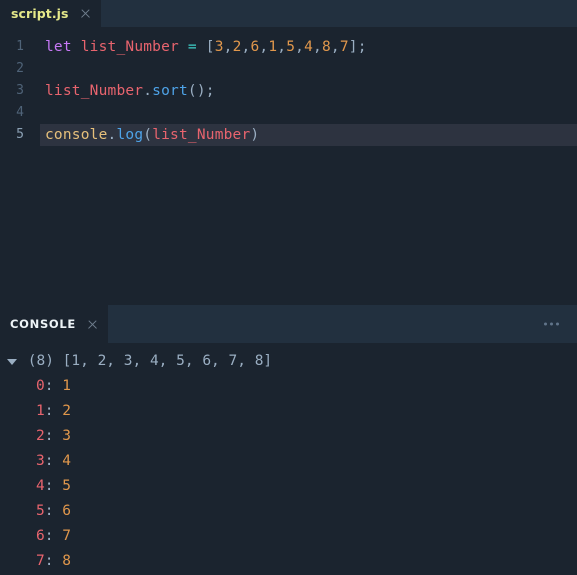 The height and width of the screenshot is (575, 577). I want to click on code-text: list_Number.sort();, so click(127, 91).